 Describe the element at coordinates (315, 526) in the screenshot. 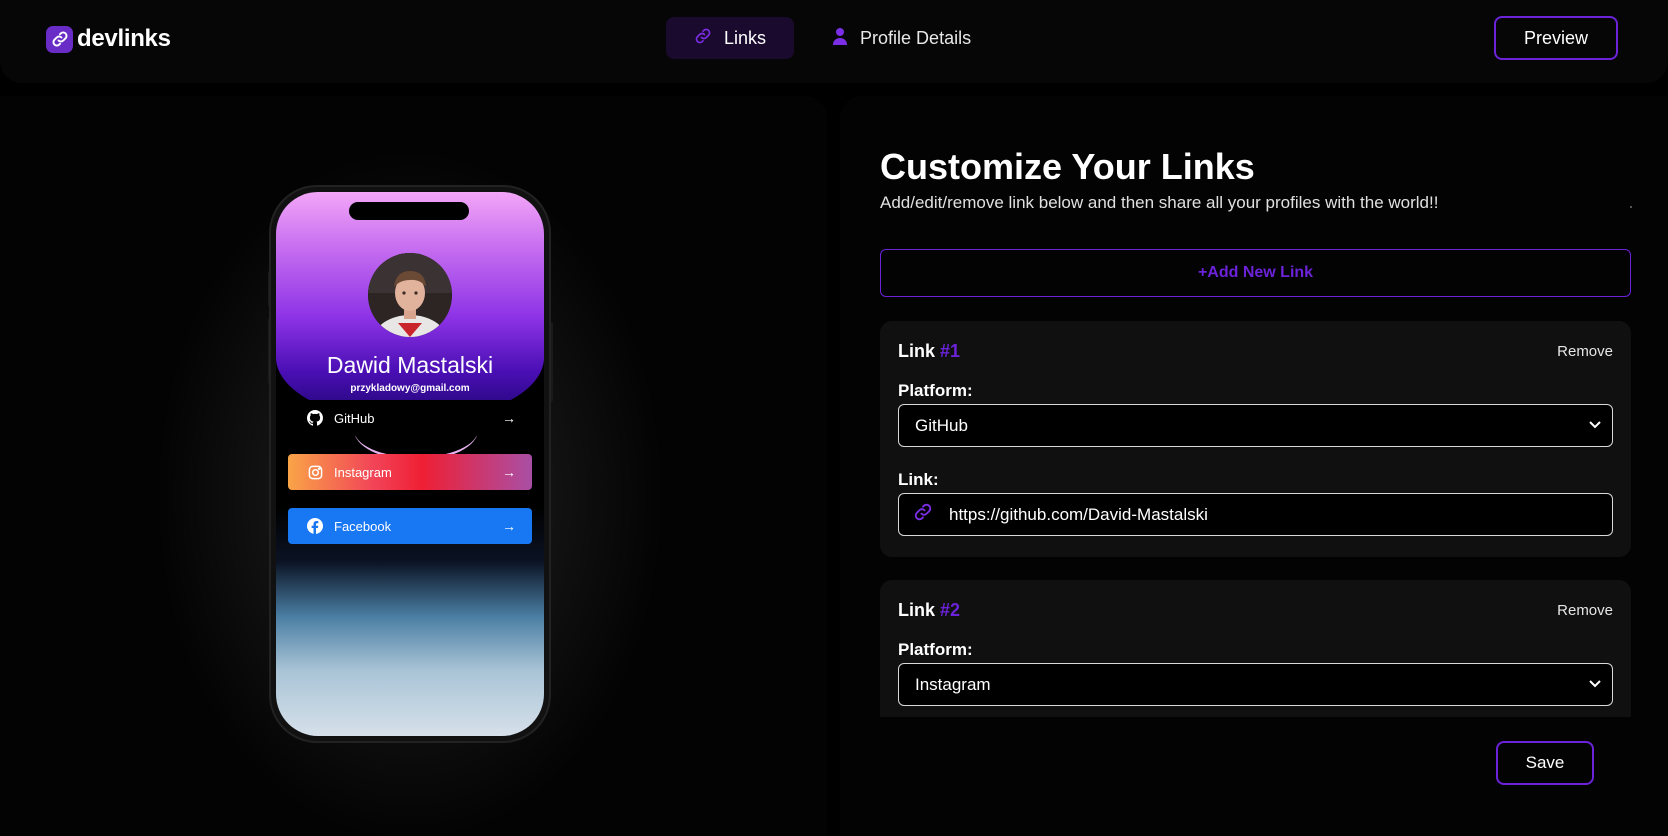

I see `facebook-icon` at that location.